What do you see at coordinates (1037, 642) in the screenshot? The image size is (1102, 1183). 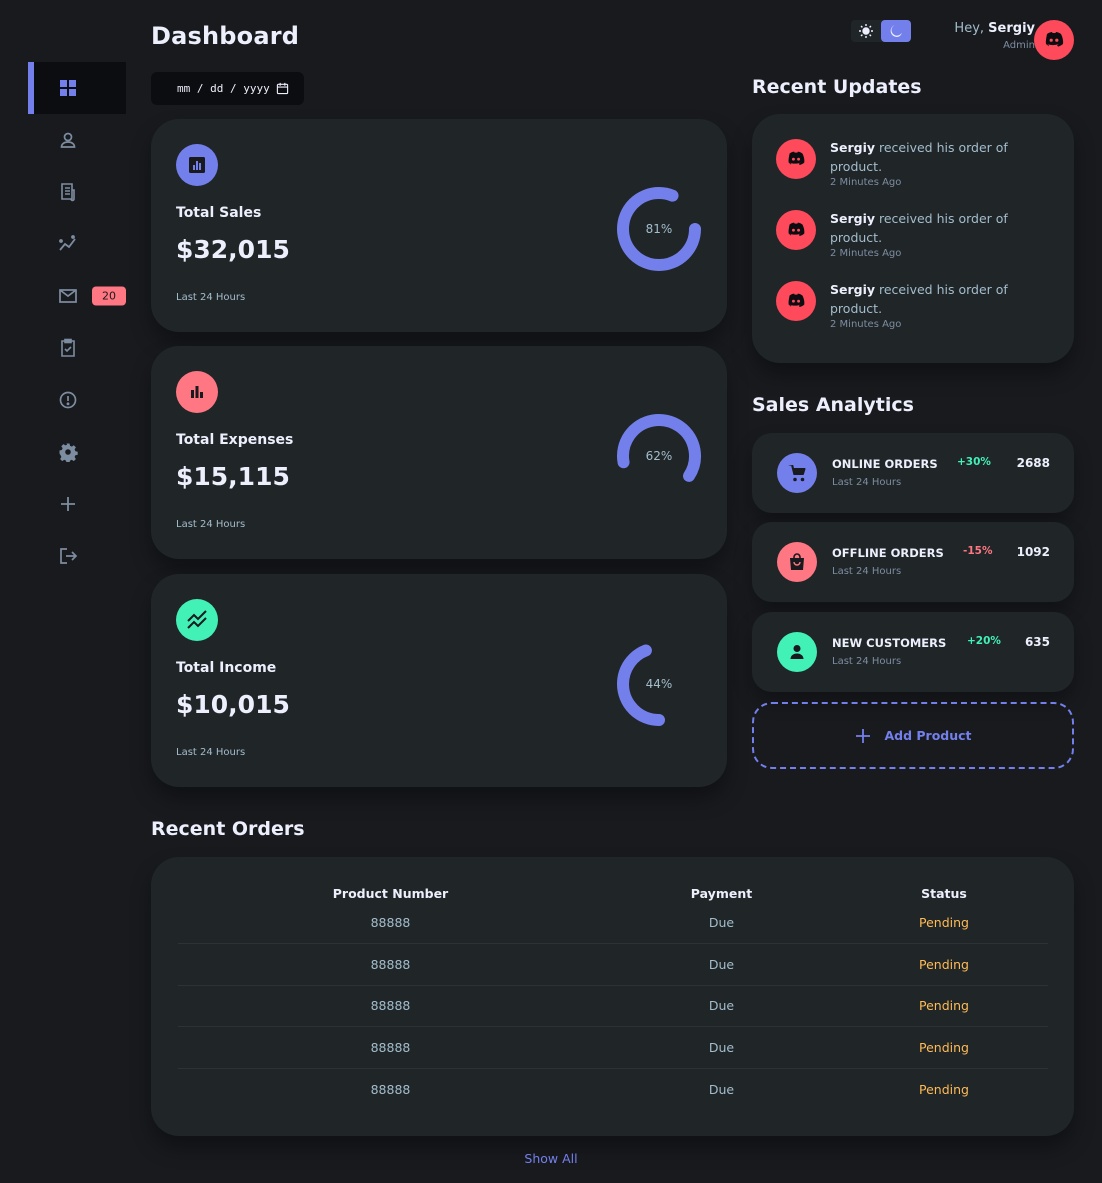 I see `analytic-count: 635` at bounding box center [1037, 642].